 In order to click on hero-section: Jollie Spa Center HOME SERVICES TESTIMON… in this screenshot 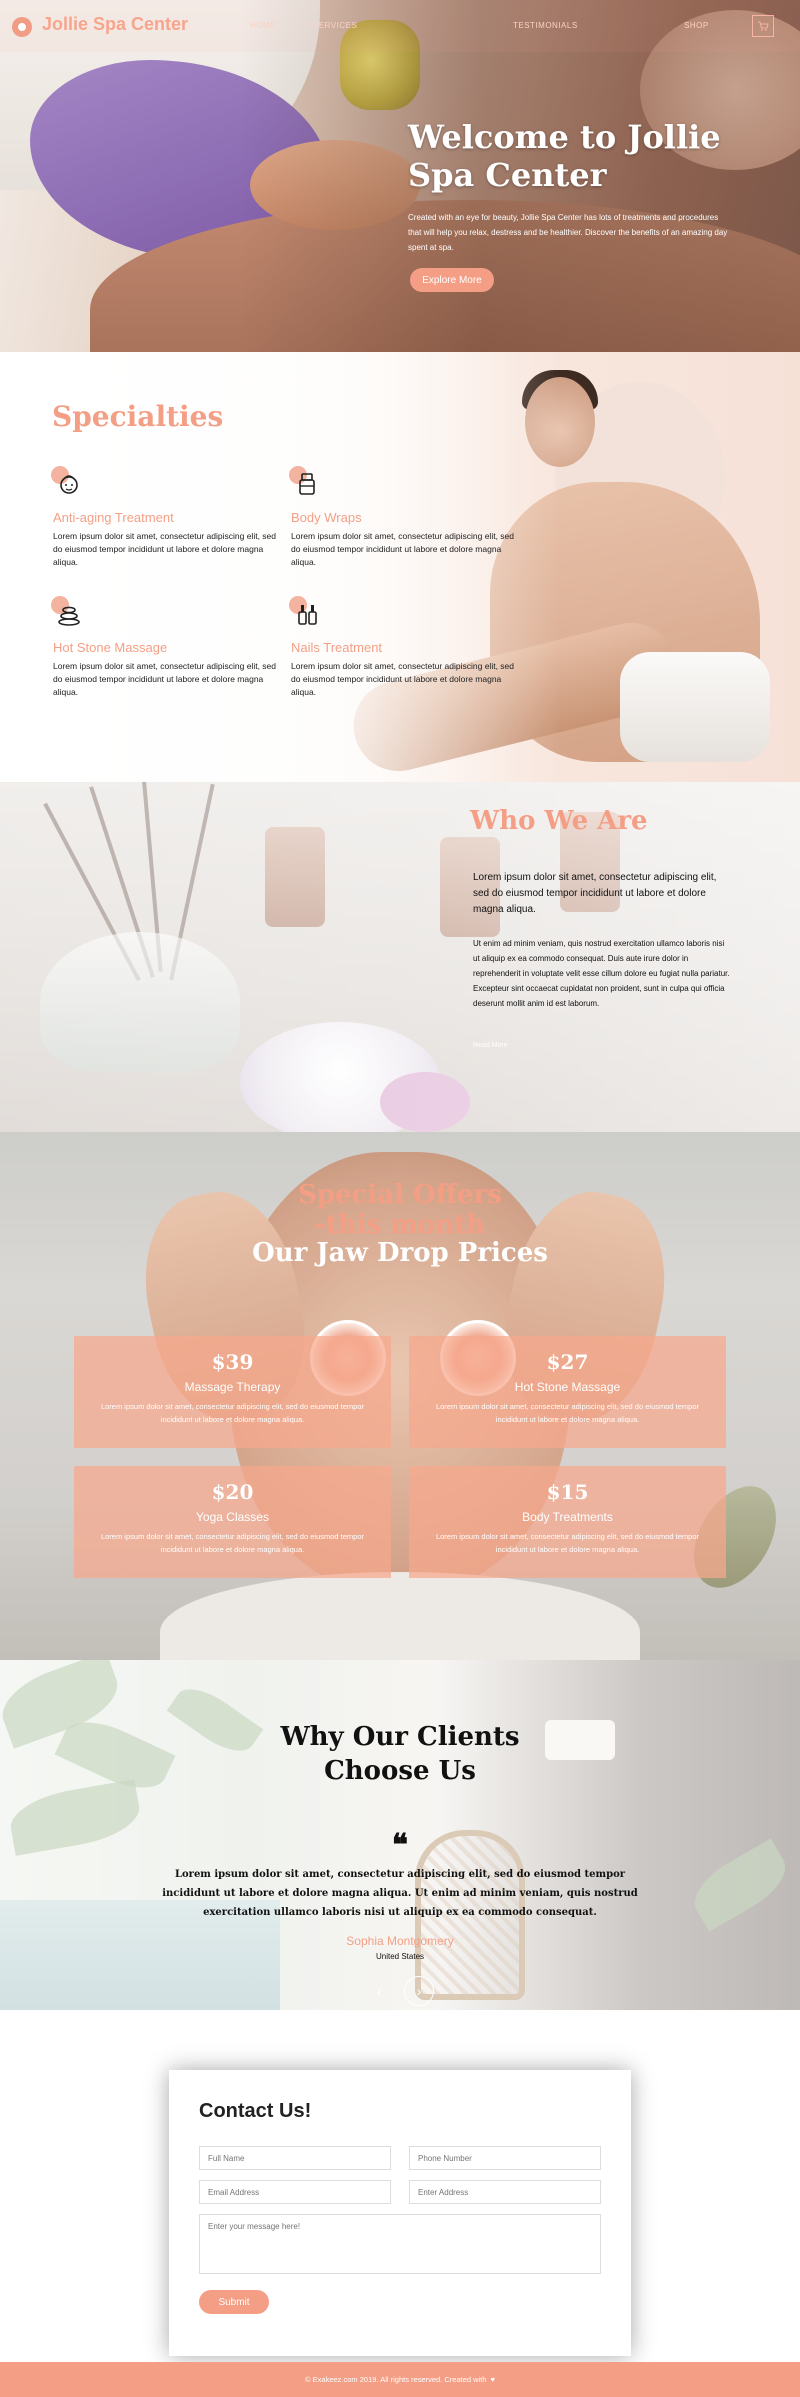, I will do `click(400, 176)`.